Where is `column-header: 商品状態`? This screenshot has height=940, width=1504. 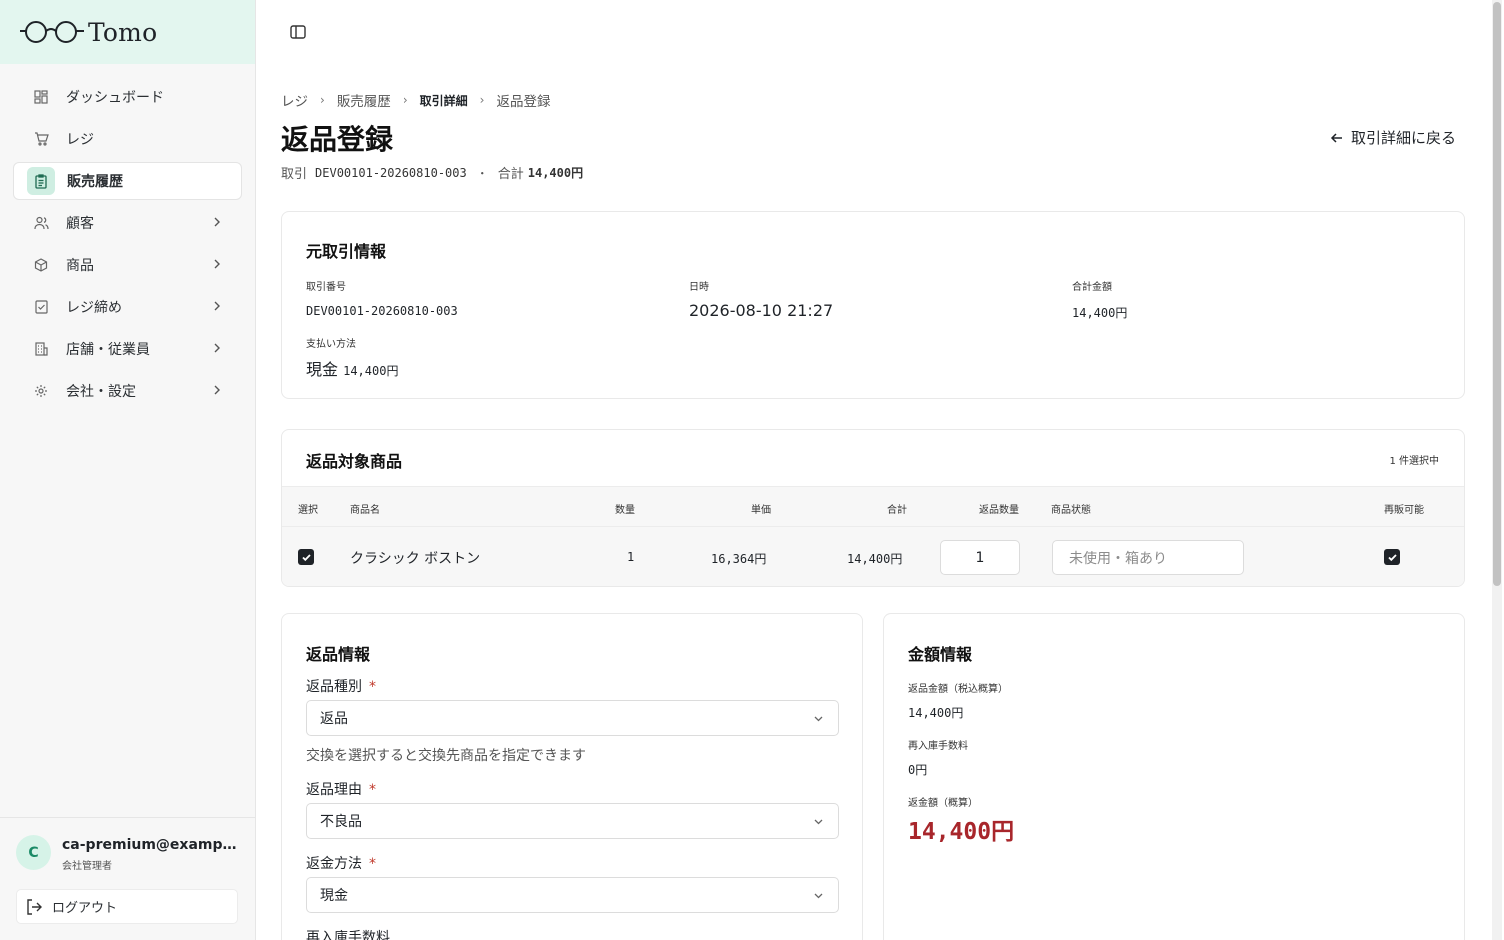 column-header: 商品状態 is located at coordinates (1071, 510).